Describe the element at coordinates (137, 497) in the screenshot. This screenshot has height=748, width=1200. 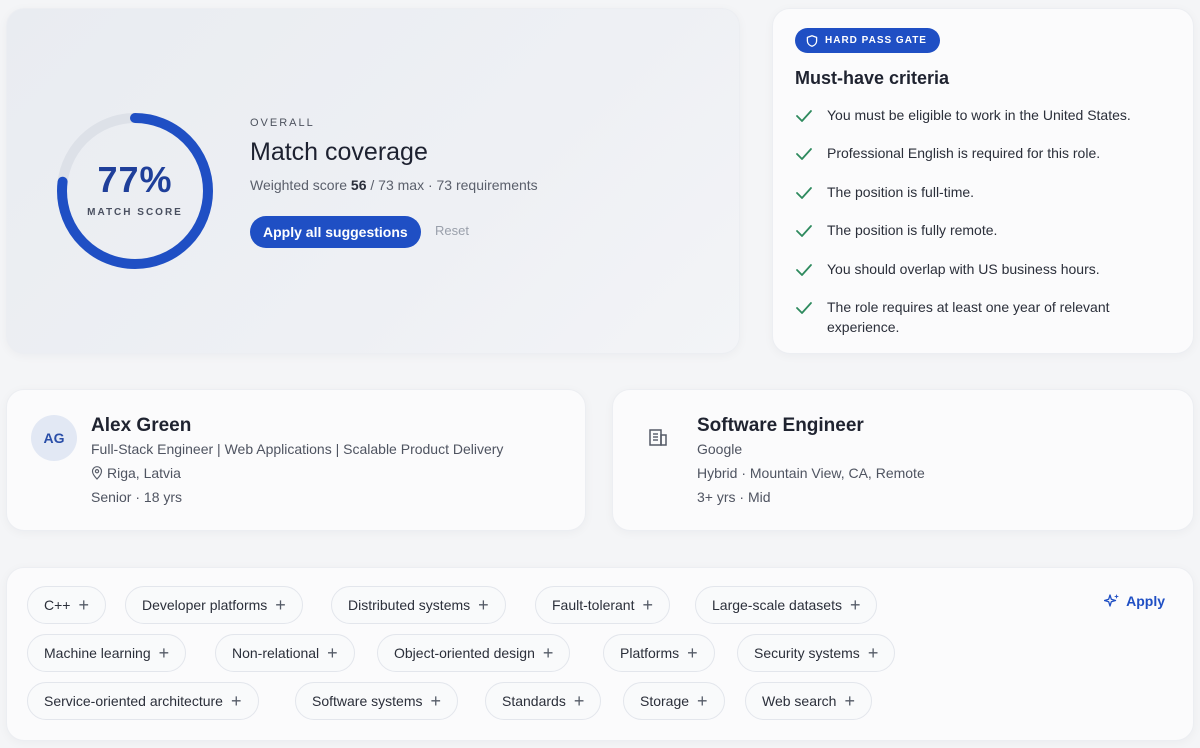
I see `candidate-seniority: Senior · 18 yrs` at that location.